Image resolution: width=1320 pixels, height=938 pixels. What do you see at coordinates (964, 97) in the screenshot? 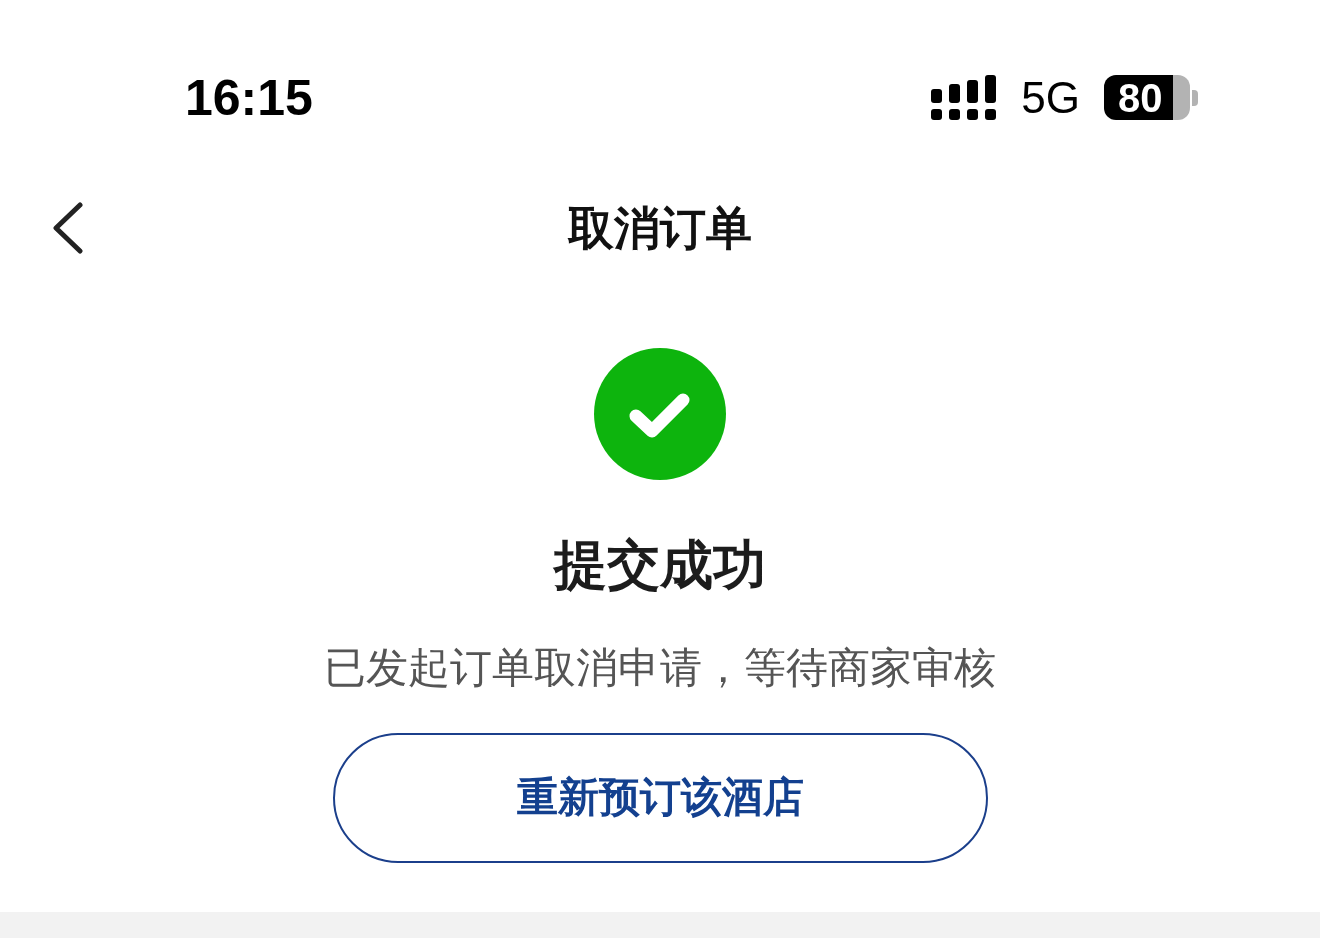
I see `signal-icon` at bounding box center [964, 97].